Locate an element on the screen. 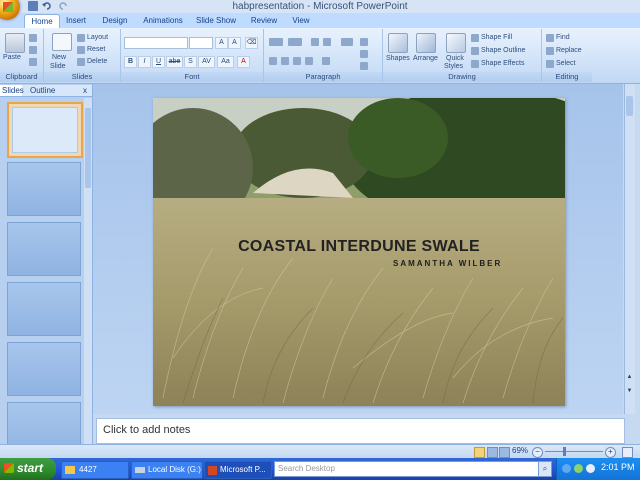 The height and width of the screenshot is (480, 640). layout-button: Layout is located at coordinates (97, 37).